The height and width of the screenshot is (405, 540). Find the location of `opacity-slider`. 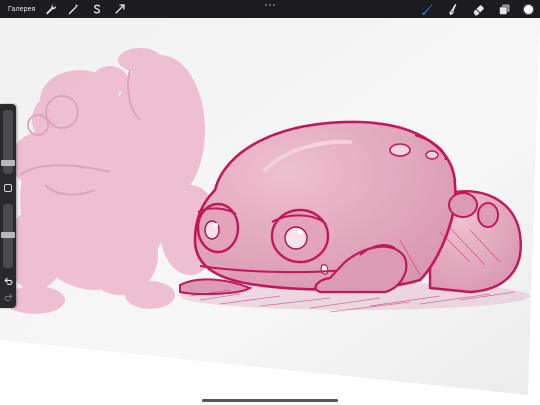

opacity-slider is located at coordinates (8, 236).